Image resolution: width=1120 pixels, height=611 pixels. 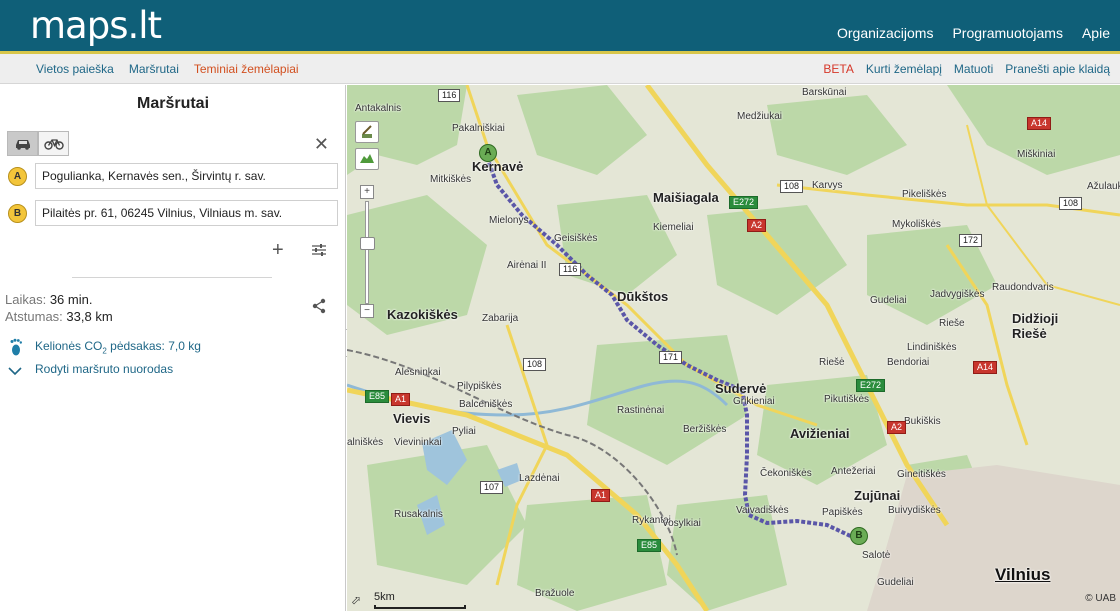 I want to click on place-label: Vievis, so click(x=412, y=418).